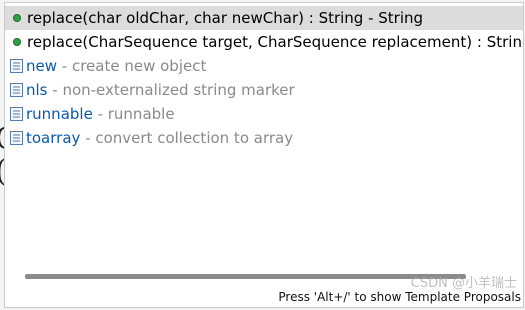 The width and height of the screenshot is (525, 310). I want to click on status-hint: Press 'Alt+/' to show Template Proposals, so click(399, 297).